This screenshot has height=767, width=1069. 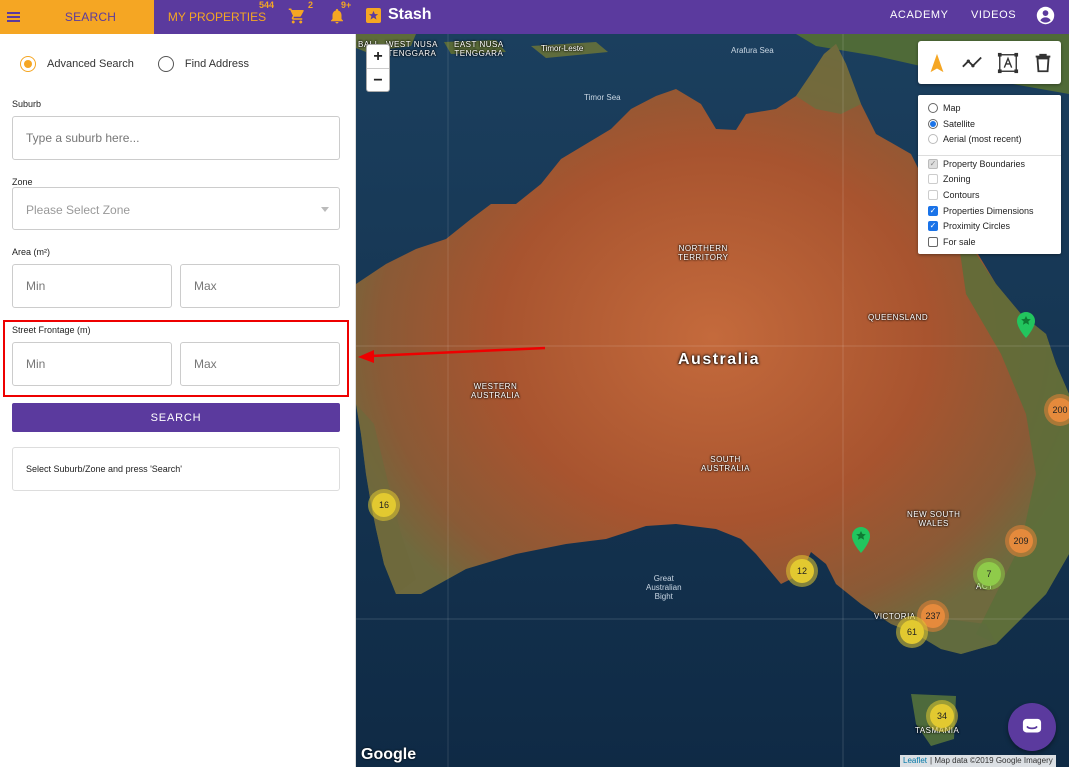 What do you see at coordinates (703, 253) in the screenshot?
I see `label-northern-territory: NORTHERN TERRITORY` at bounding box center [703, 253].